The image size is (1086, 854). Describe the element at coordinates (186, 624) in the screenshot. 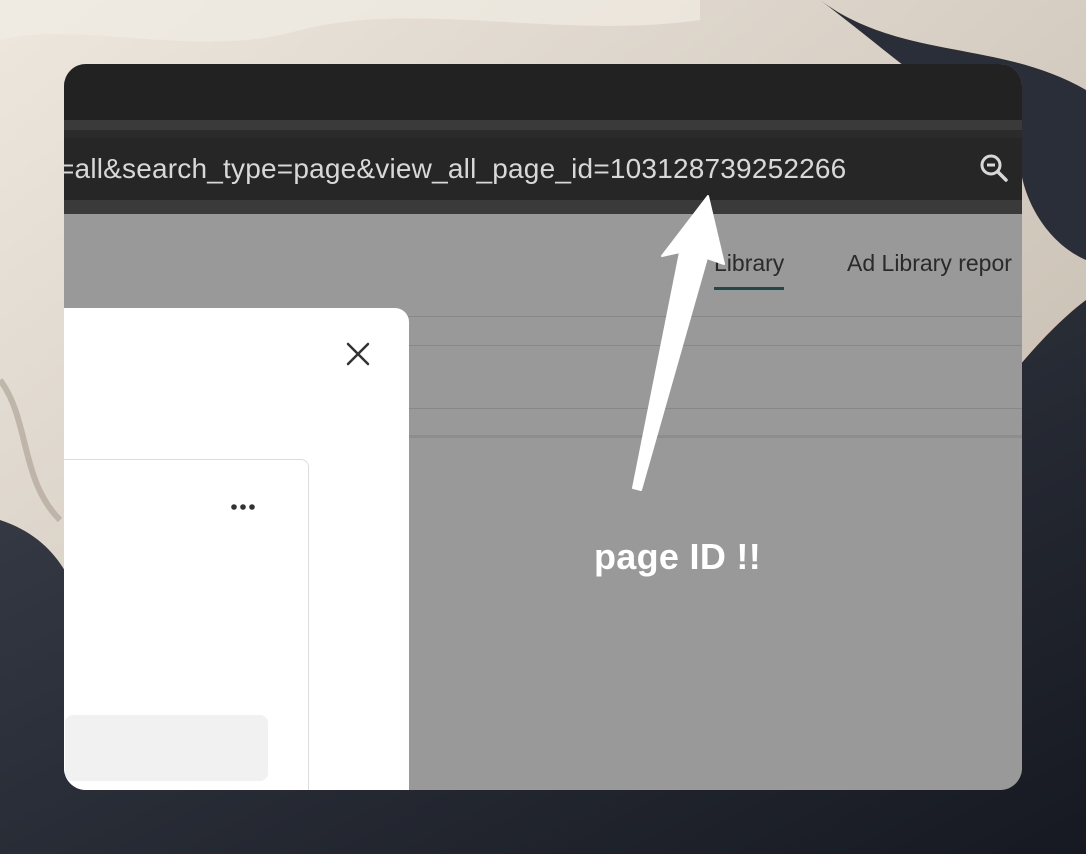

I see `ad-card` at that location.